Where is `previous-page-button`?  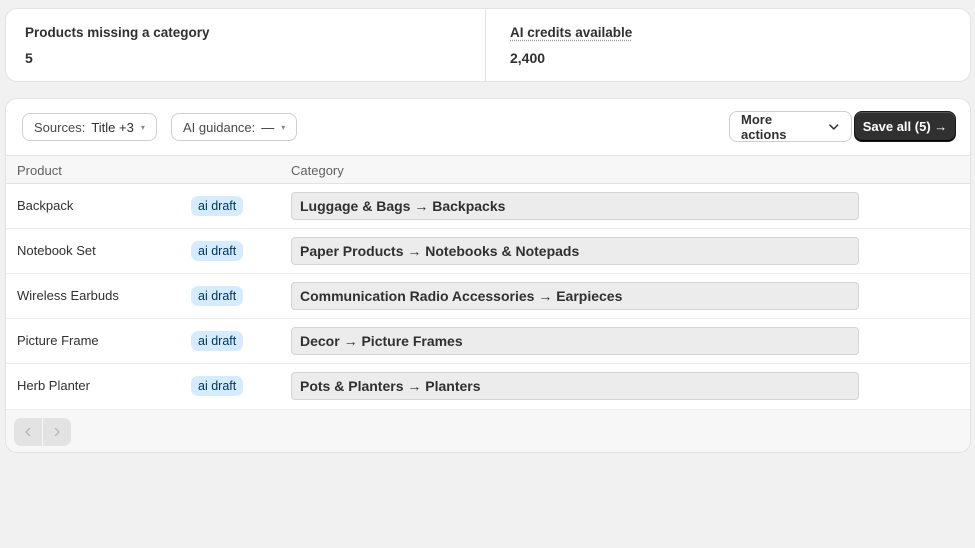
previous-page-button is located at coordinates (28, 432).